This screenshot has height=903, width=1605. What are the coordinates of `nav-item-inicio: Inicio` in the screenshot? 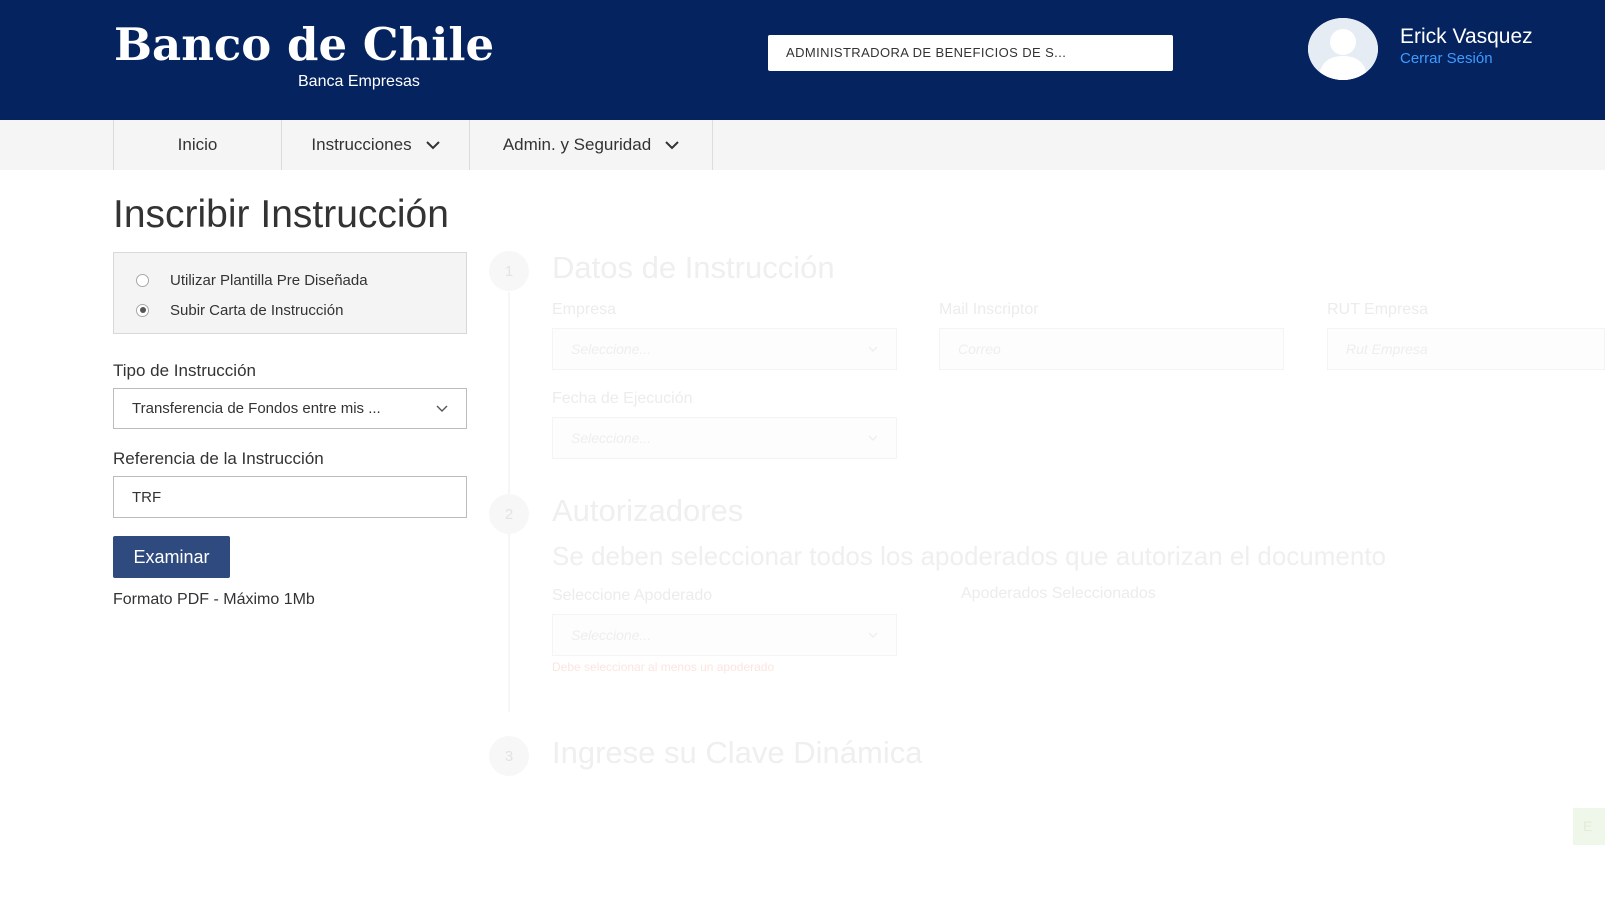 It's located at (197, 145).